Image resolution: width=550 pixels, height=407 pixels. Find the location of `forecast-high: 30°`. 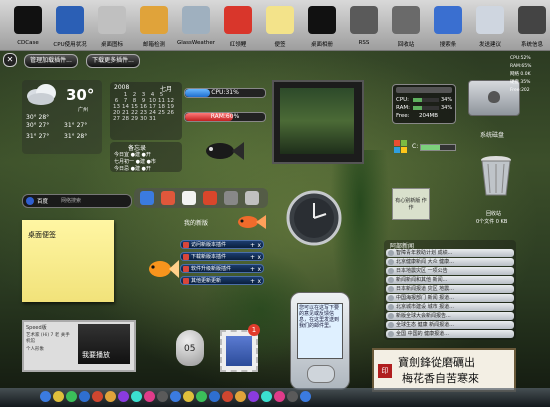

forecast-high: 30° is located at coordinates (31, 125).